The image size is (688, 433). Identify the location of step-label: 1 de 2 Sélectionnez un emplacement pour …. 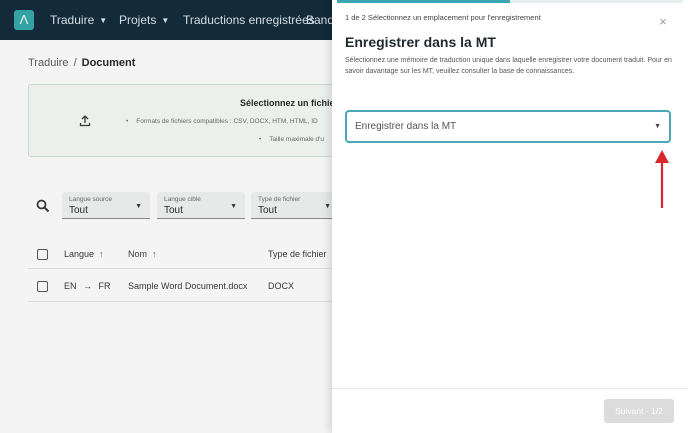
(443, 17).